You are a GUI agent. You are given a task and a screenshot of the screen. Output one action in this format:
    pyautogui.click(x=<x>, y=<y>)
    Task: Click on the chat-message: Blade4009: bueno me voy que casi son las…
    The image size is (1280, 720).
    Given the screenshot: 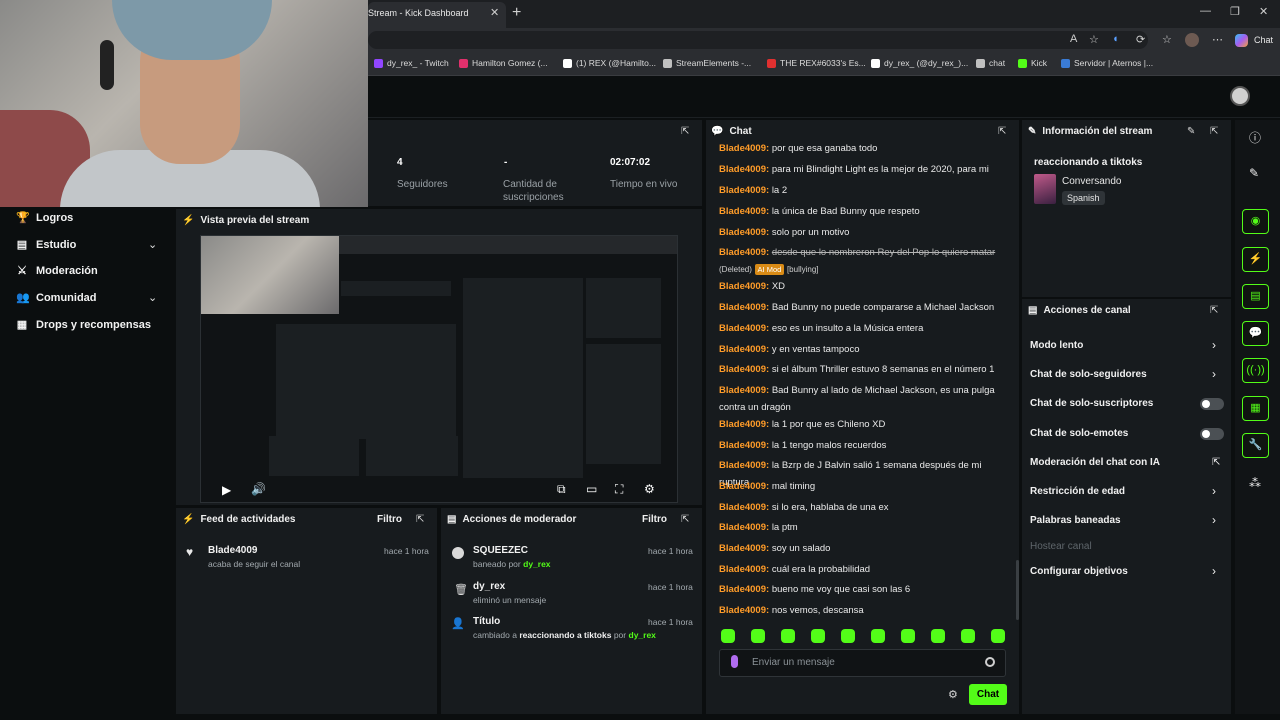 What is the action you would take?
    pyautogui.click(x=864, y=589)
    